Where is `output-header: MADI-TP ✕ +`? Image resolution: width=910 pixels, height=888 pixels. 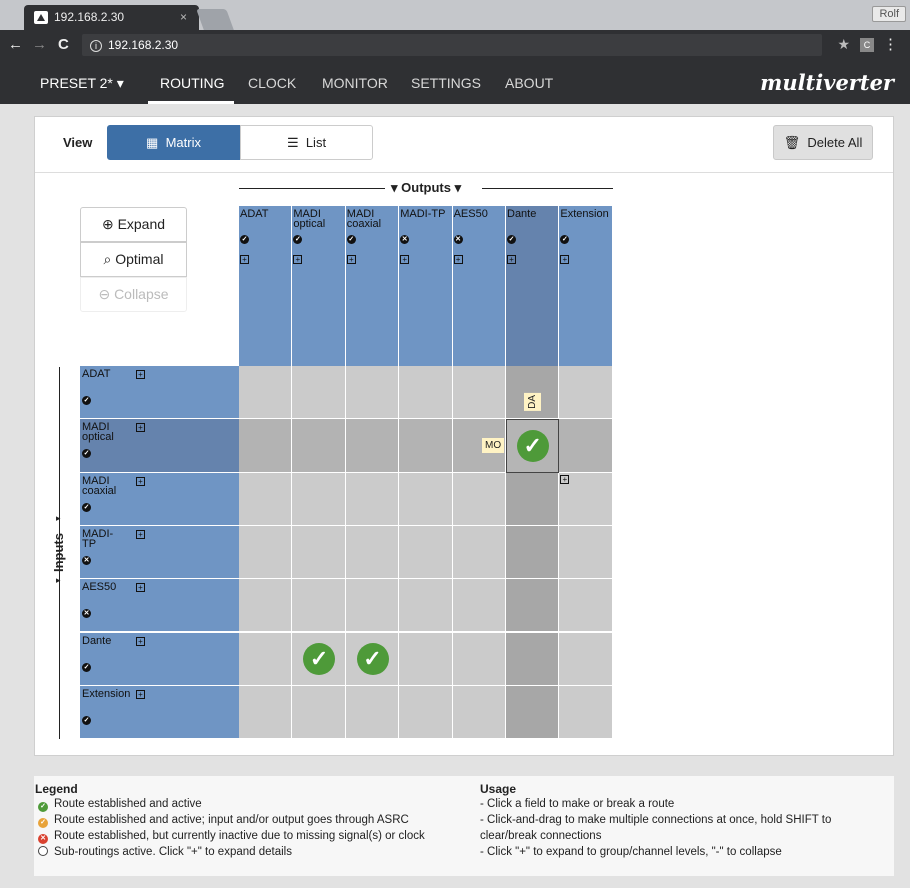
output-header: MADI-TP ✕ + is located at coordinates (426, 286).